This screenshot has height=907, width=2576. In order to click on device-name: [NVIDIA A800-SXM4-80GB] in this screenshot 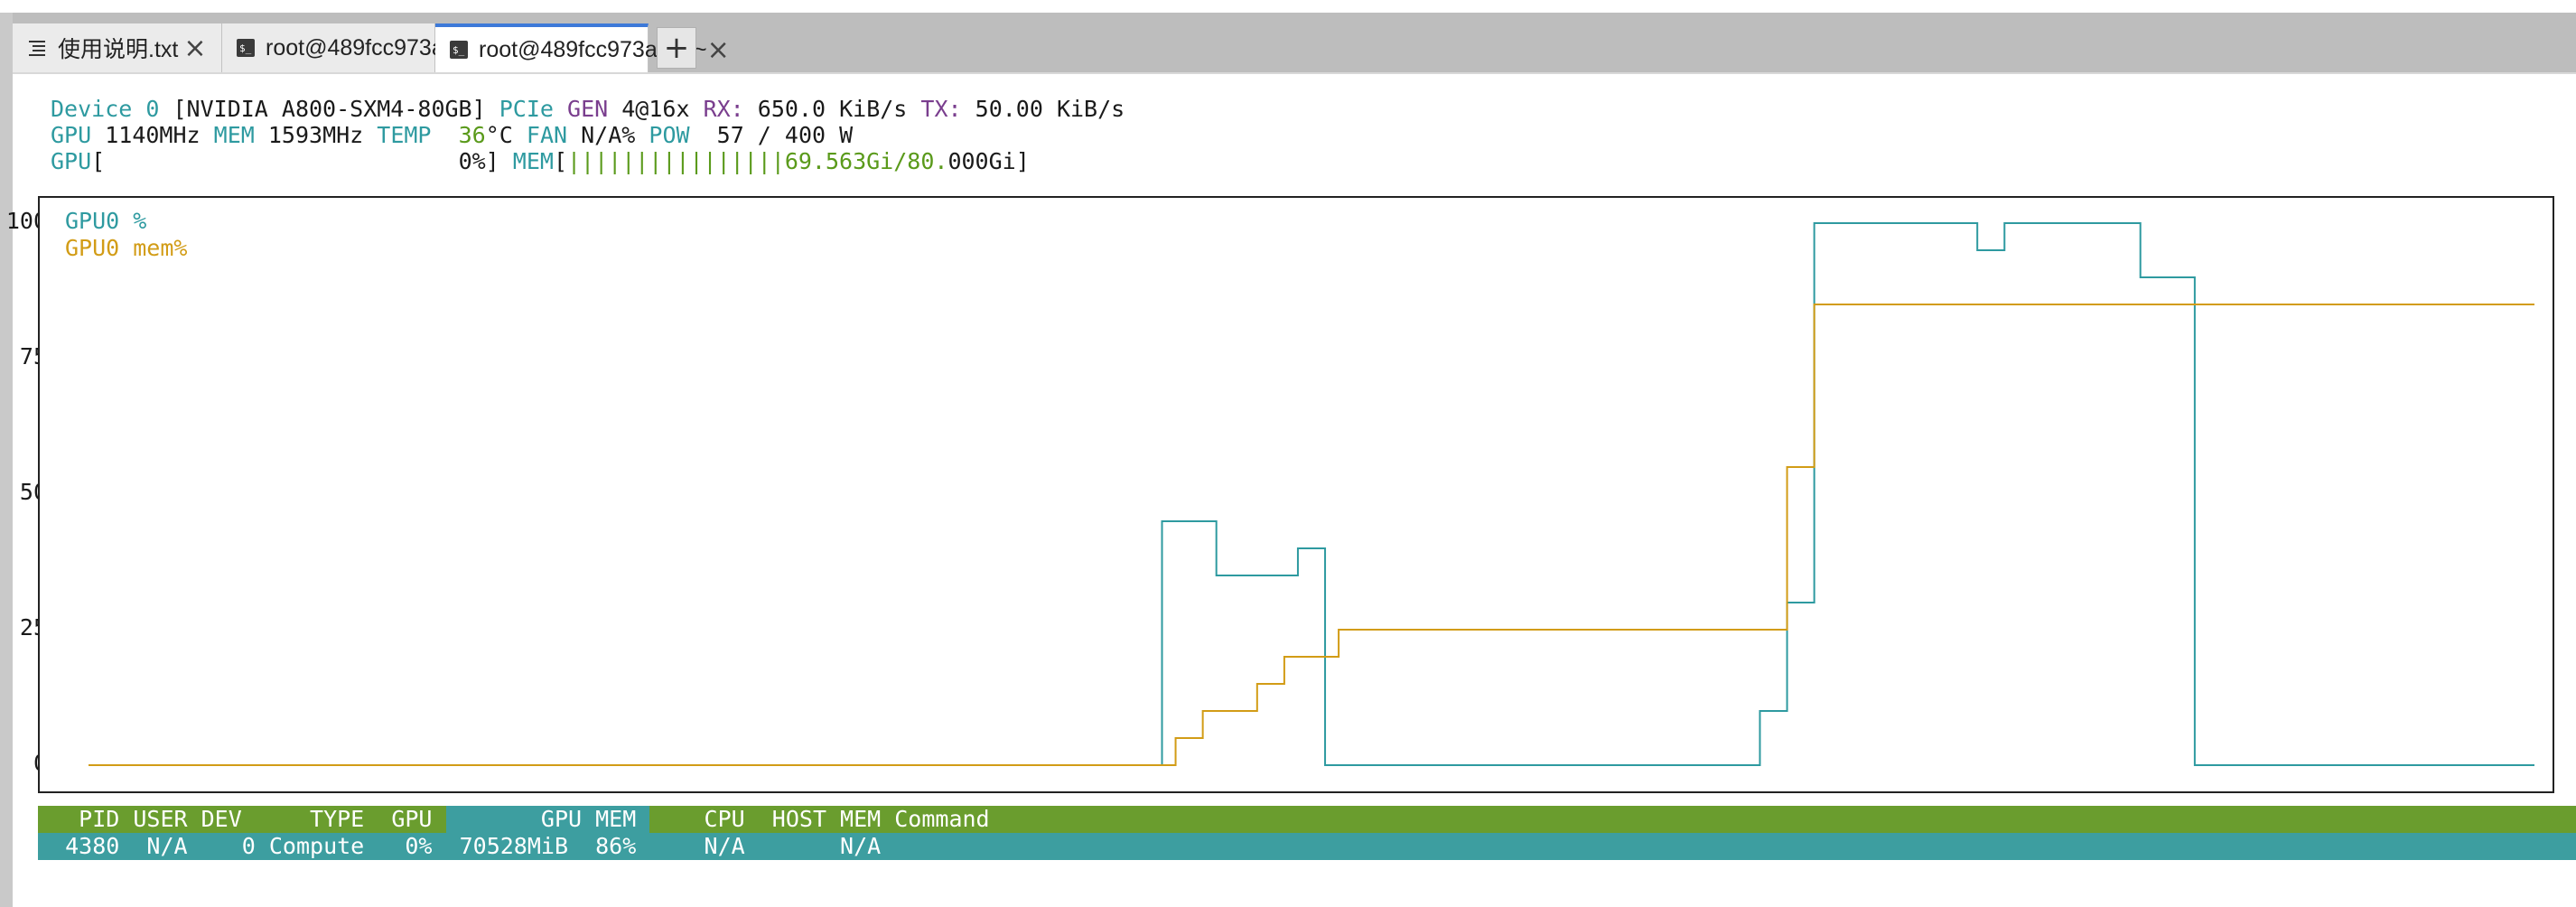, I will do `click(329, 109)`.